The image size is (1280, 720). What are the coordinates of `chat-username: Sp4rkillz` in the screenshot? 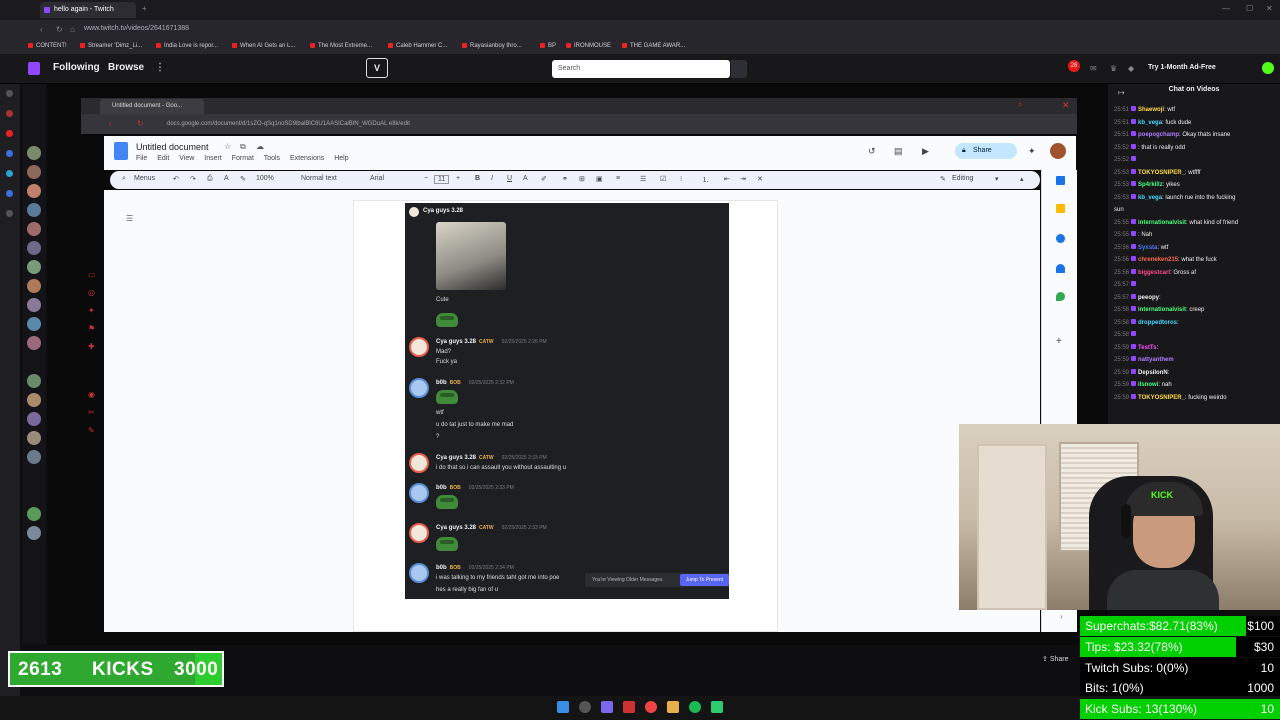 It's located at (1150, 185).